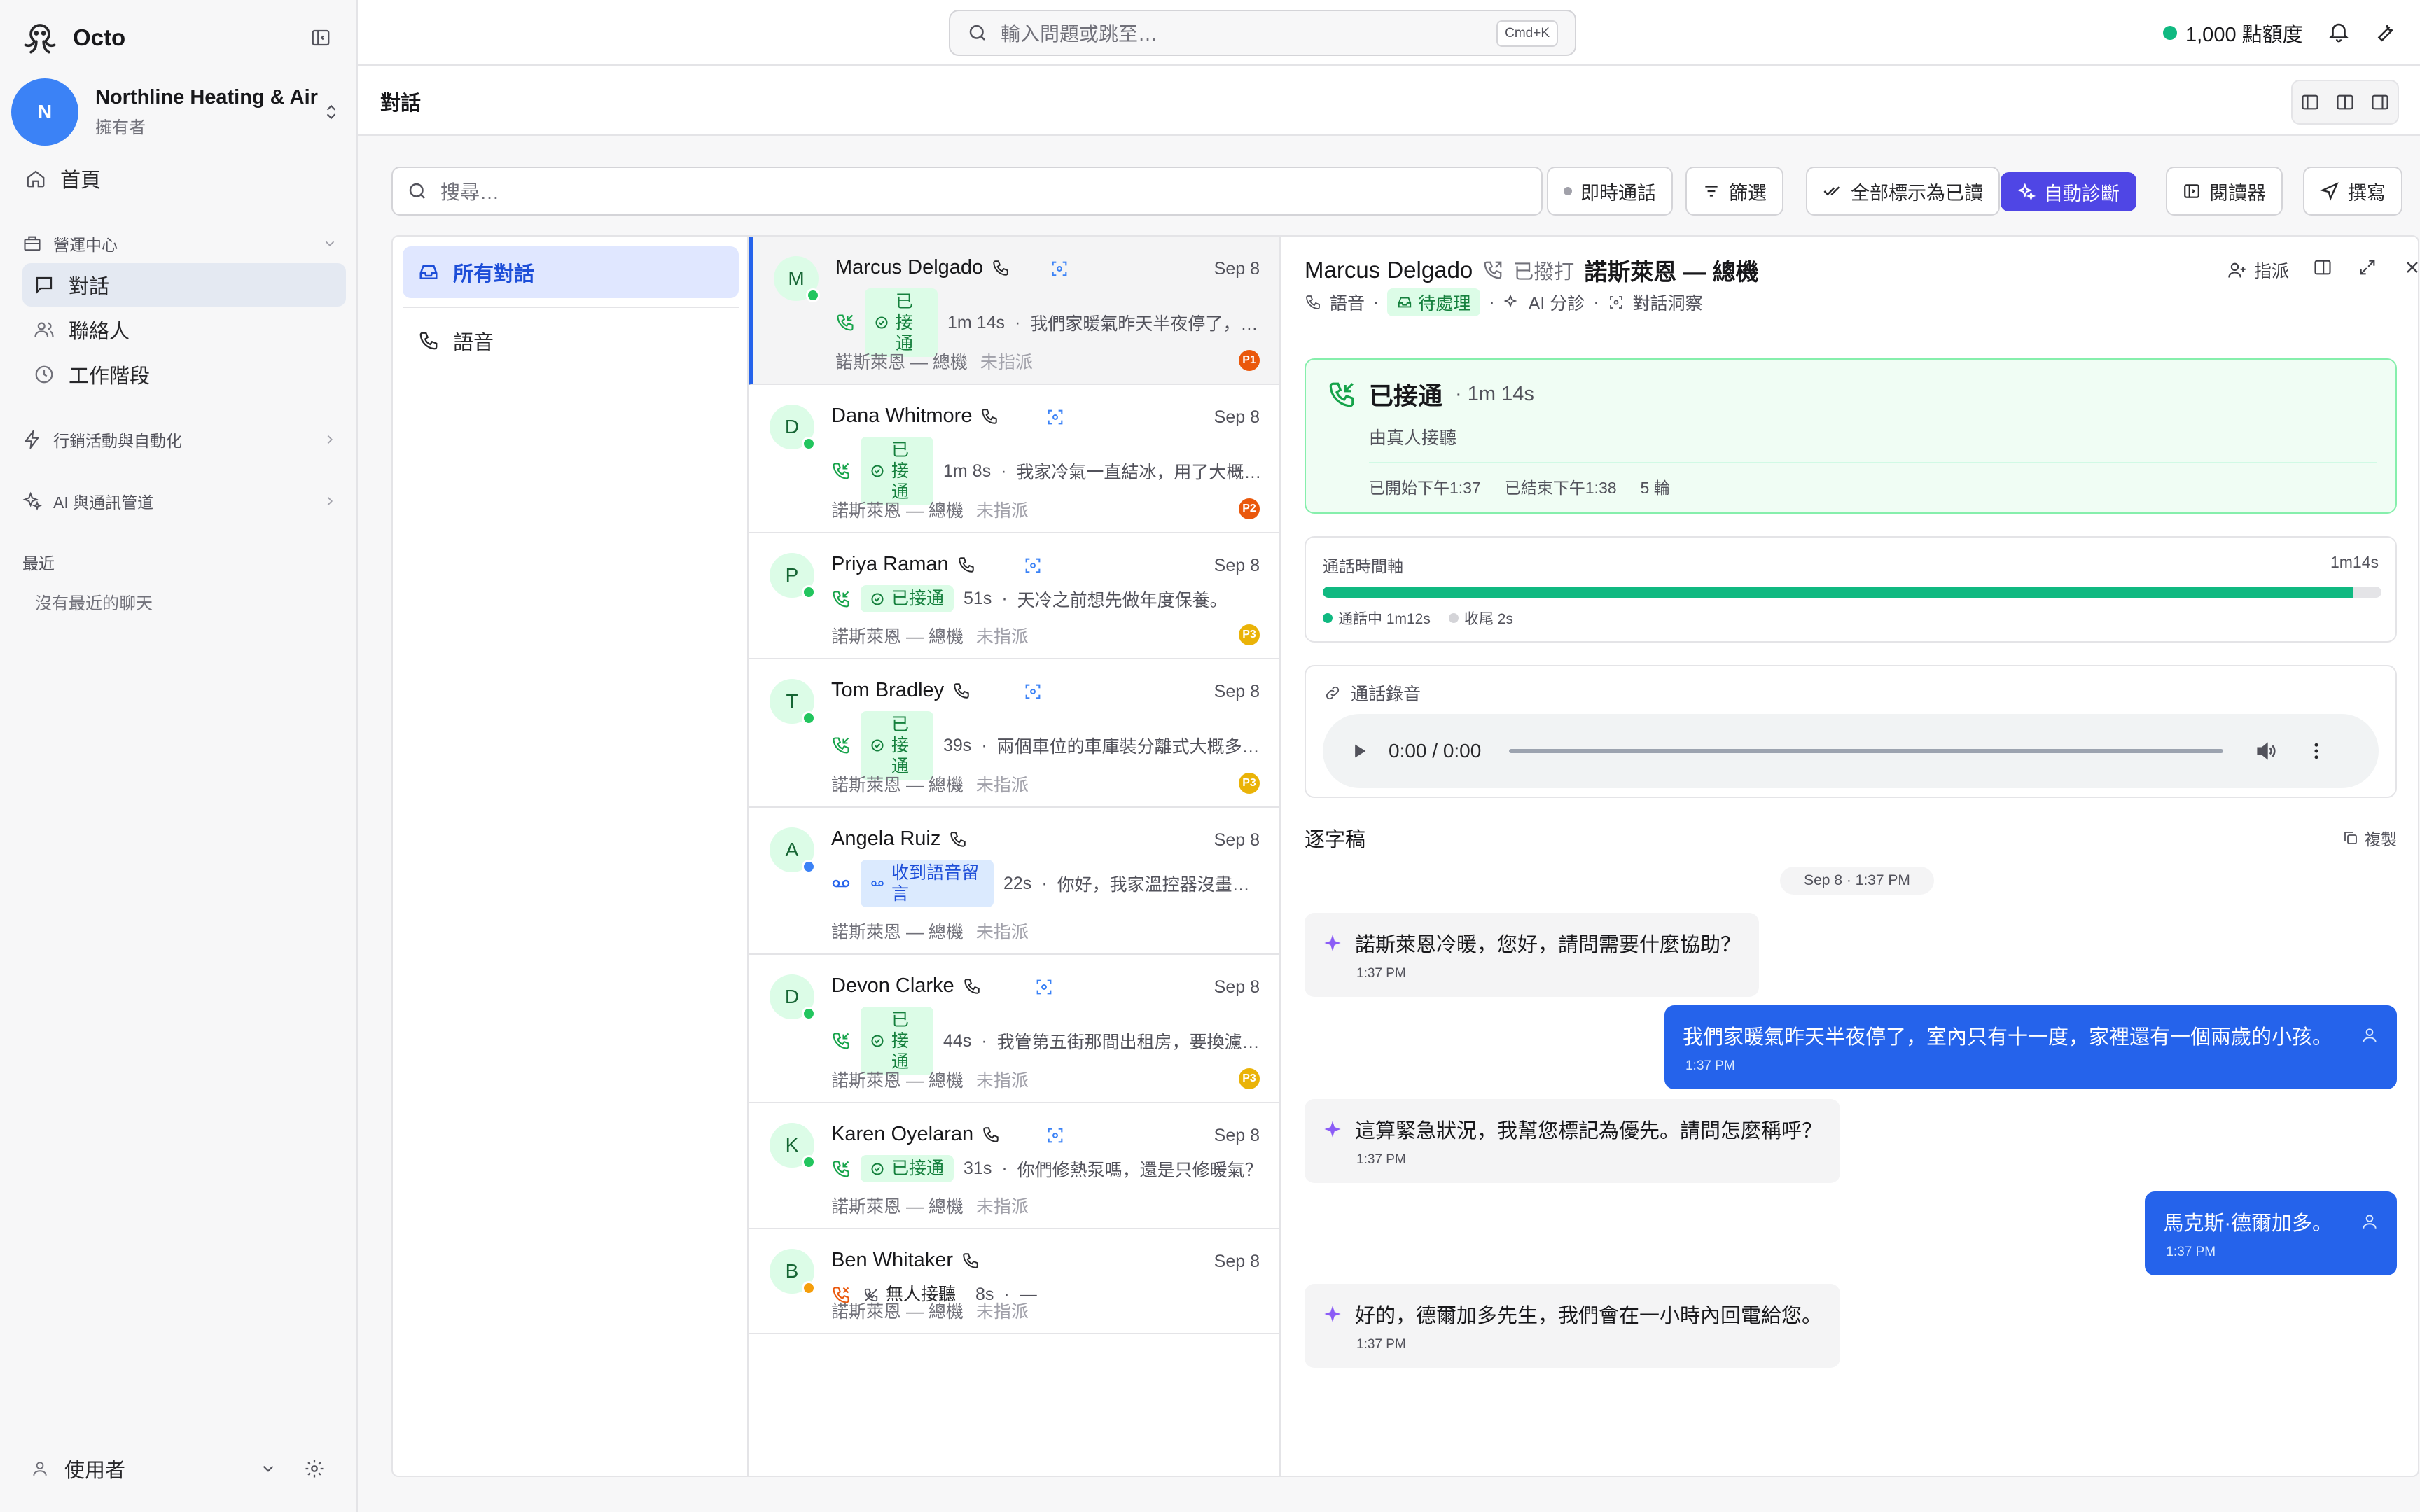 This screenshot has width=2420, height=1512. Describe the element at coordinates (2354, 562) in the screenshot. I see `timeline-total: 1m14s` at that location.